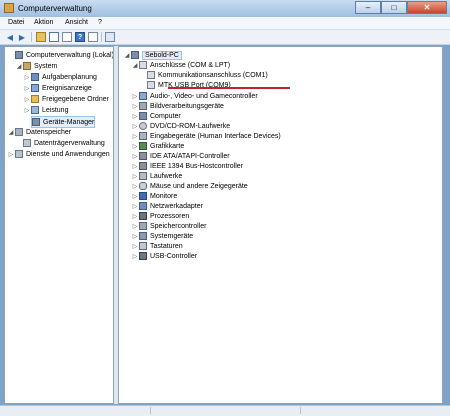  Describe the element at coordinates (19, 154) in the screenshot. I see `services-icon` at that location.